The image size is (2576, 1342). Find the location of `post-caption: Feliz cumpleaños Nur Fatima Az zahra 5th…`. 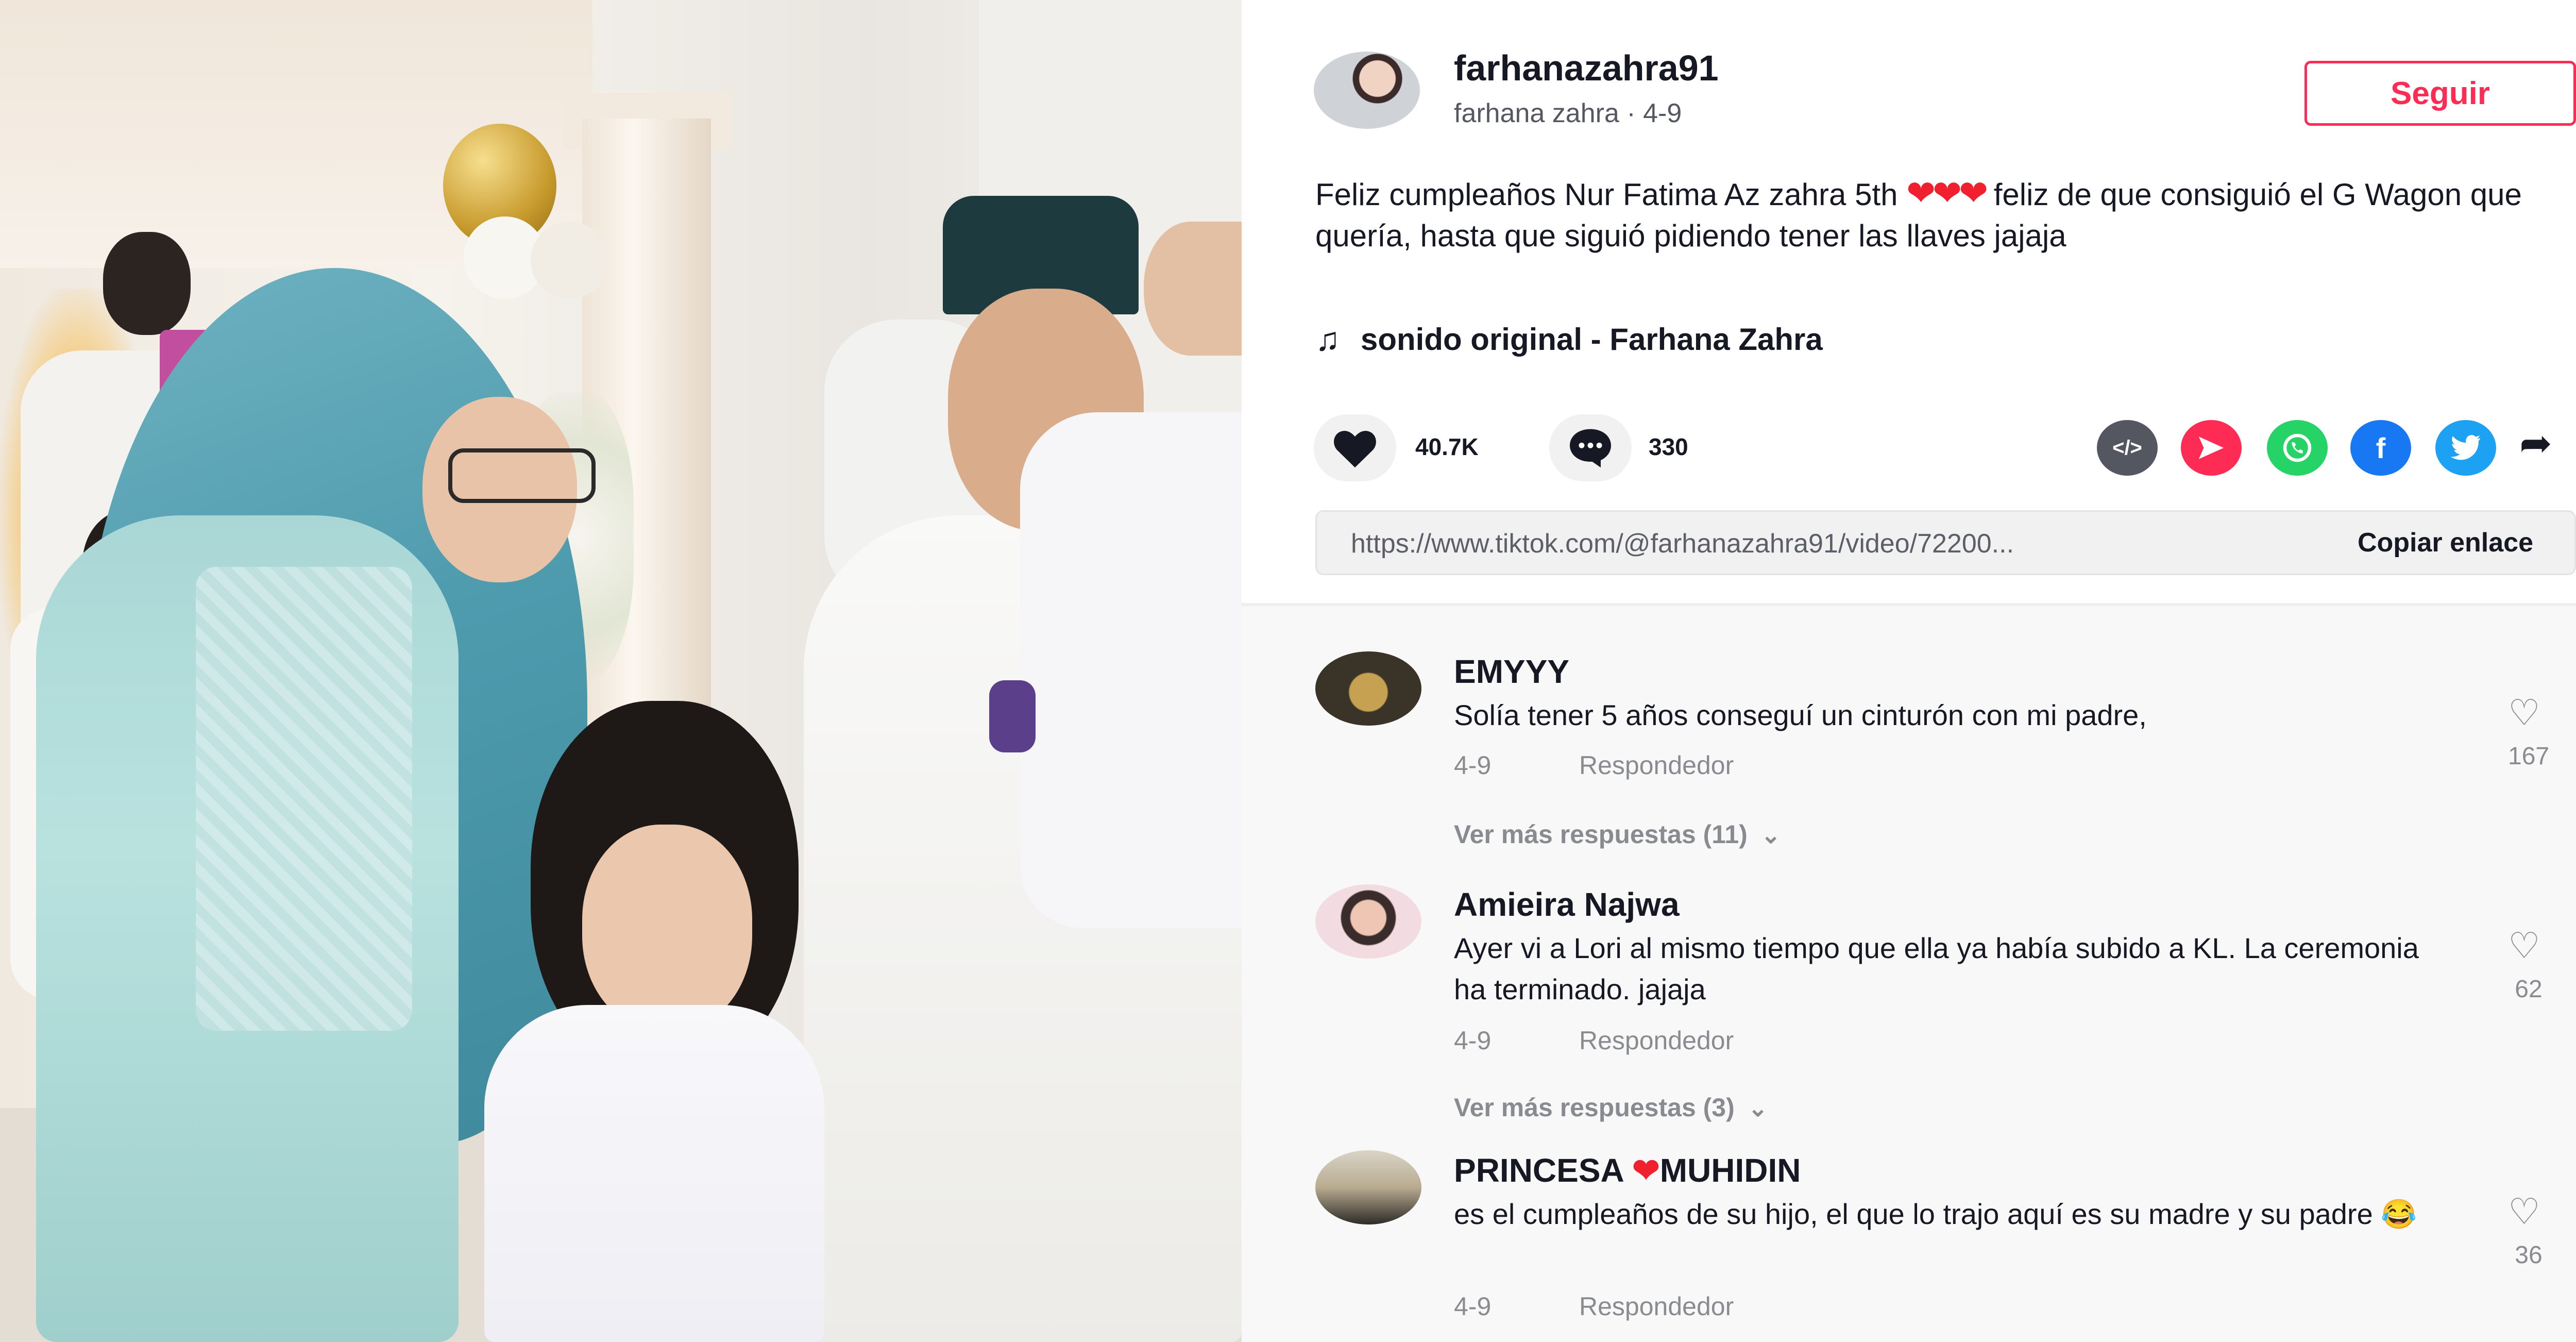

post-caption: Feliz cumpleaños Nur Fatima Az zahra 5th… is located at coordinates (1934, 215).